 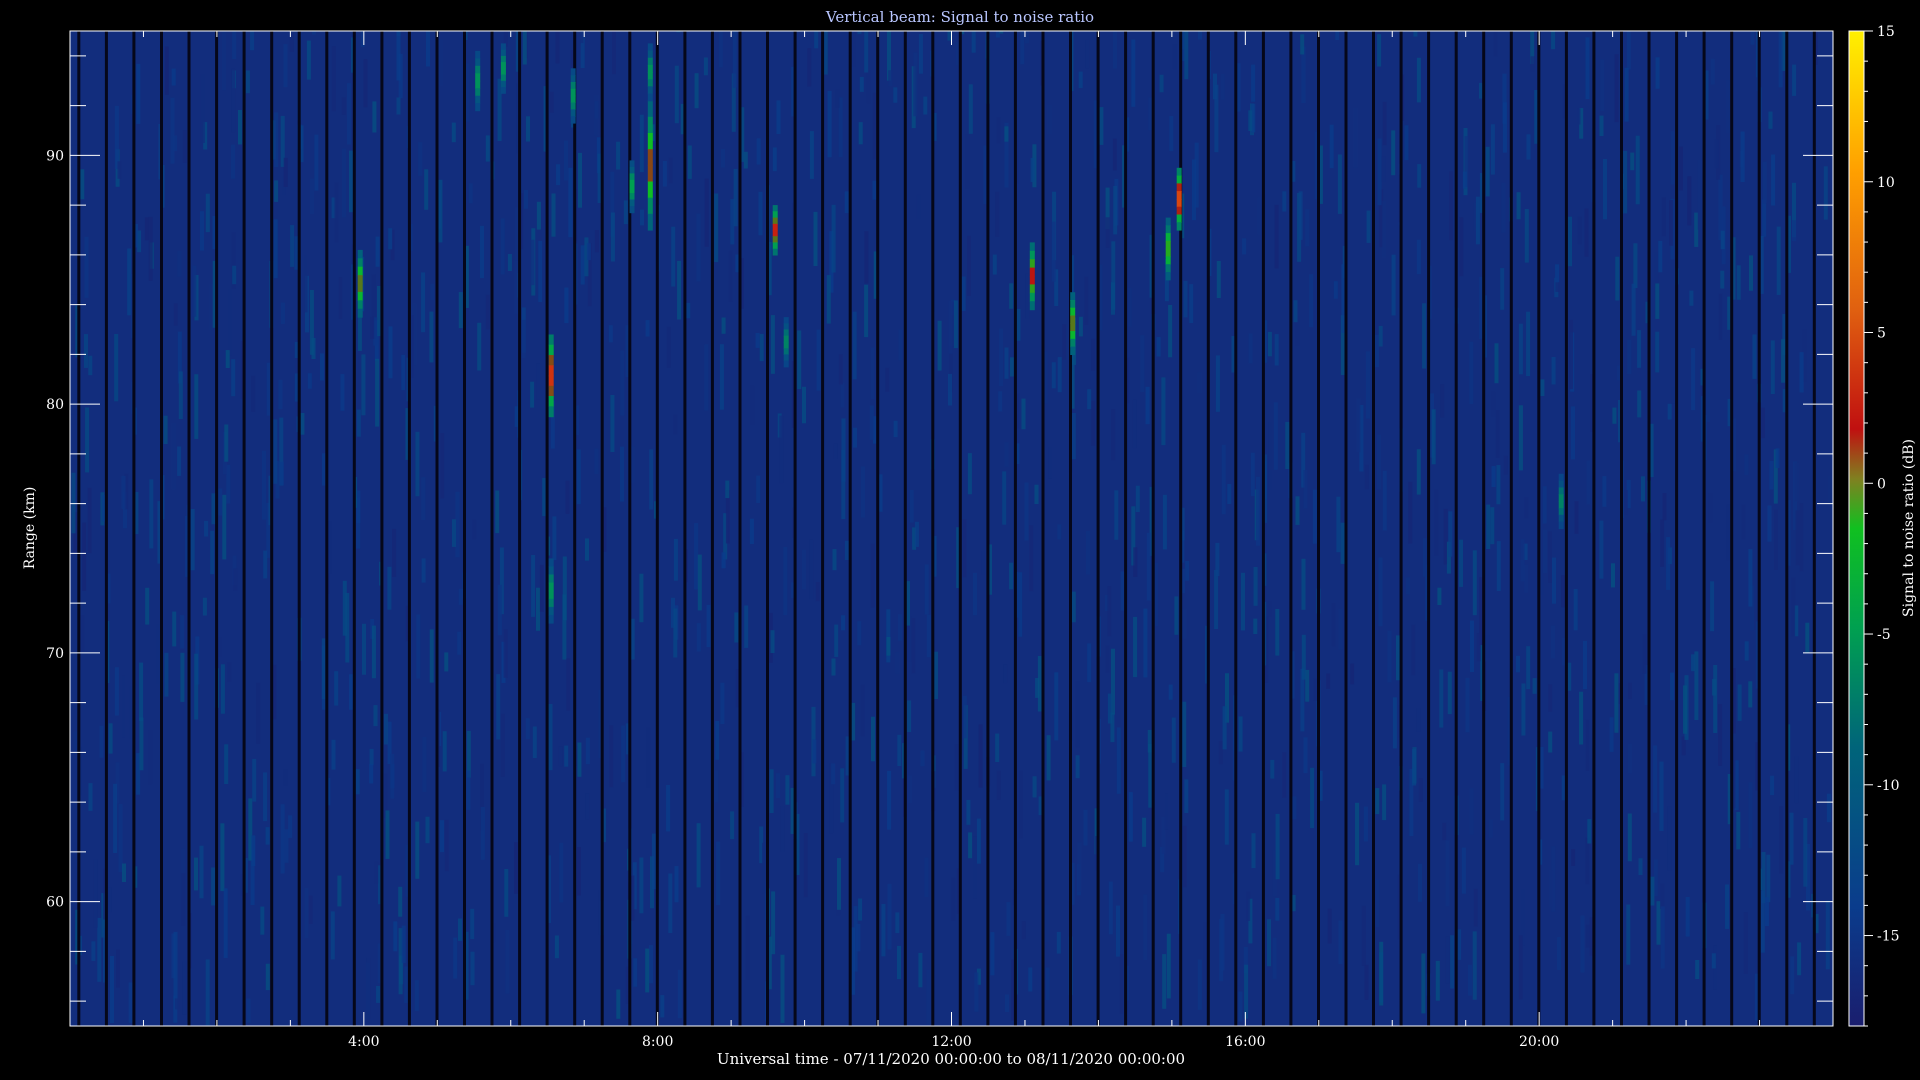 What do you see at coordinates (573, 99) in the screenshot?
I see `echo-5-segment` at bounding box center [573, 99].